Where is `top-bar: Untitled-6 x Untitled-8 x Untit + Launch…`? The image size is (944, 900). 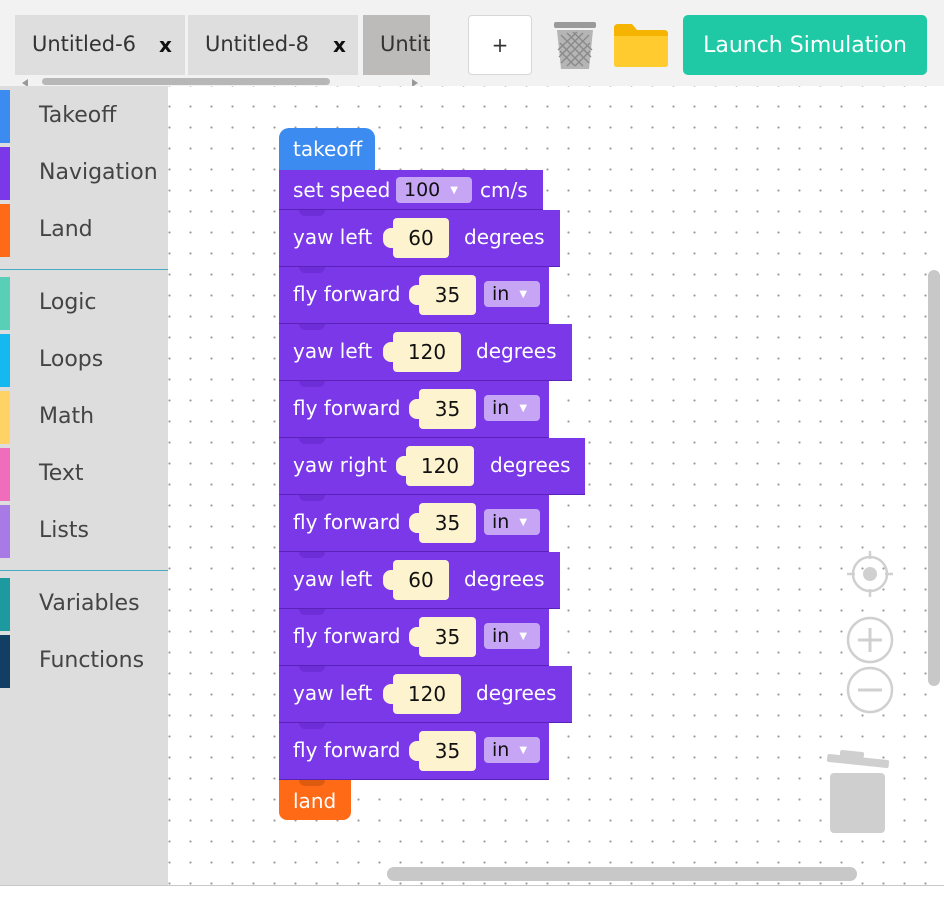 top-bar: Untitled-6 x Untitled-8 x Untit + Launch… is located at coordinates (472, 43).